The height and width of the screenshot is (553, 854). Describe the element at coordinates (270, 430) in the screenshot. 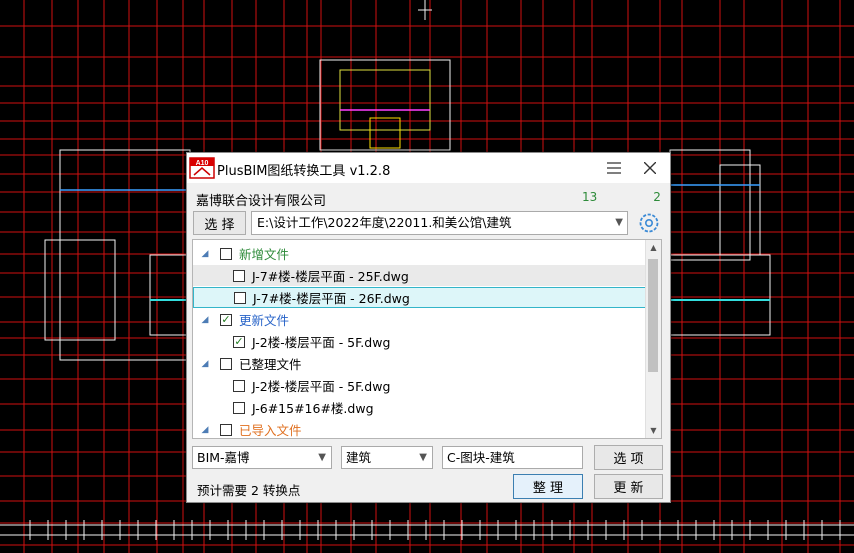

I see `group-label: 已导入文件` at that location.